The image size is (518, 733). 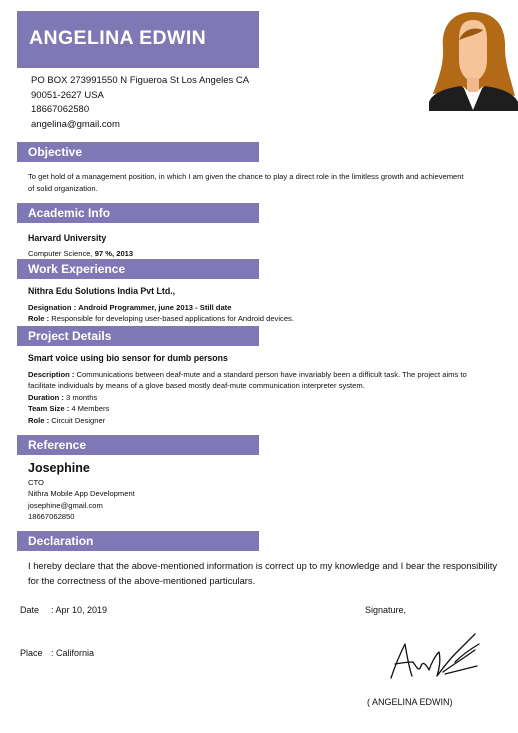 I want to click on project-title: Project Details, so click(x=70, y=336).